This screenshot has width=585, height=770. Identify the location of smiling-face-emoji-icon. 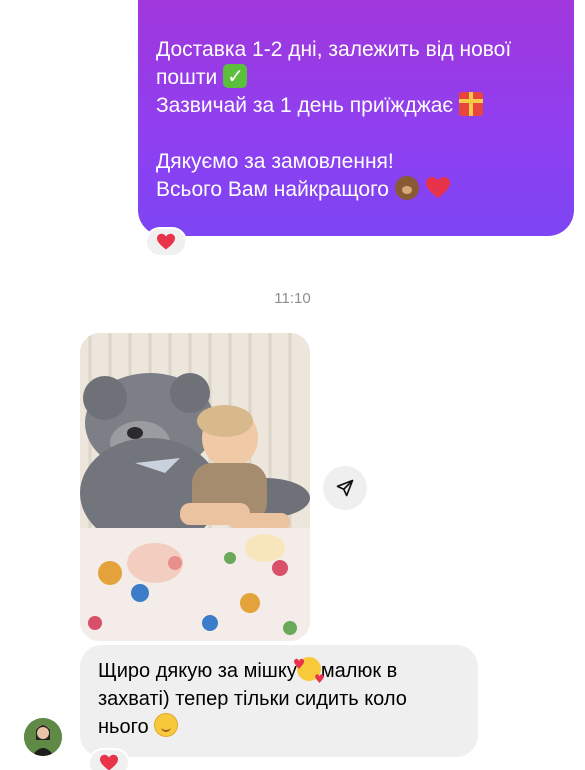
(166, 725).